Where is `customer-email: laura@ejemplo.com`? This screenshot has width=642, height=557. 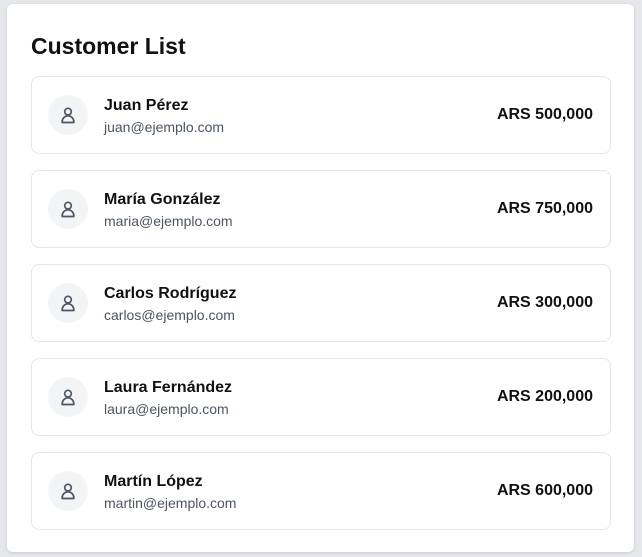 customer-email: laura@ejemplo.com is located at coordinates (166, 409).